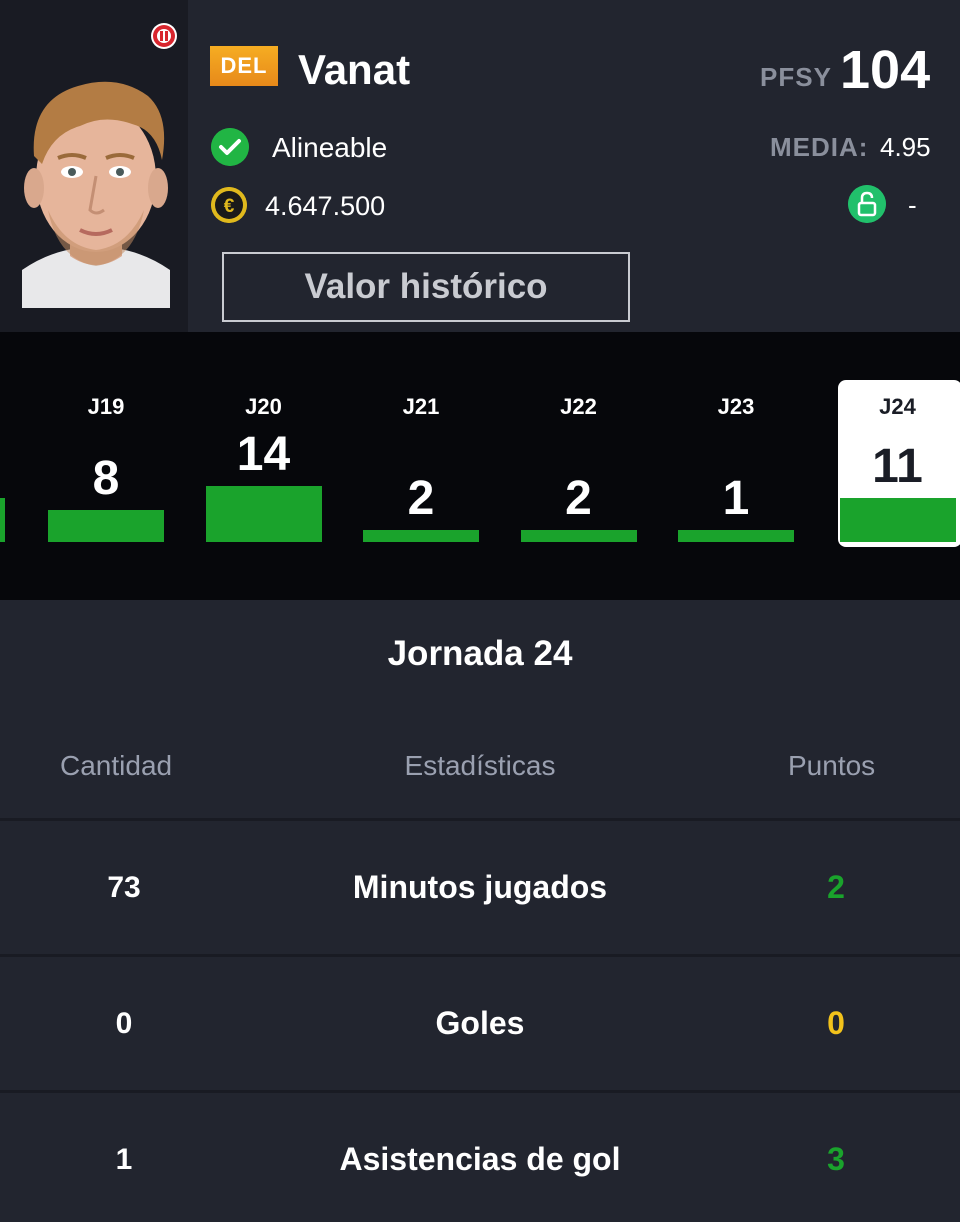  Describe the element at coordinates (426, 287) in the screenshot. I see `history-value-button: Valor histórico` at that location.